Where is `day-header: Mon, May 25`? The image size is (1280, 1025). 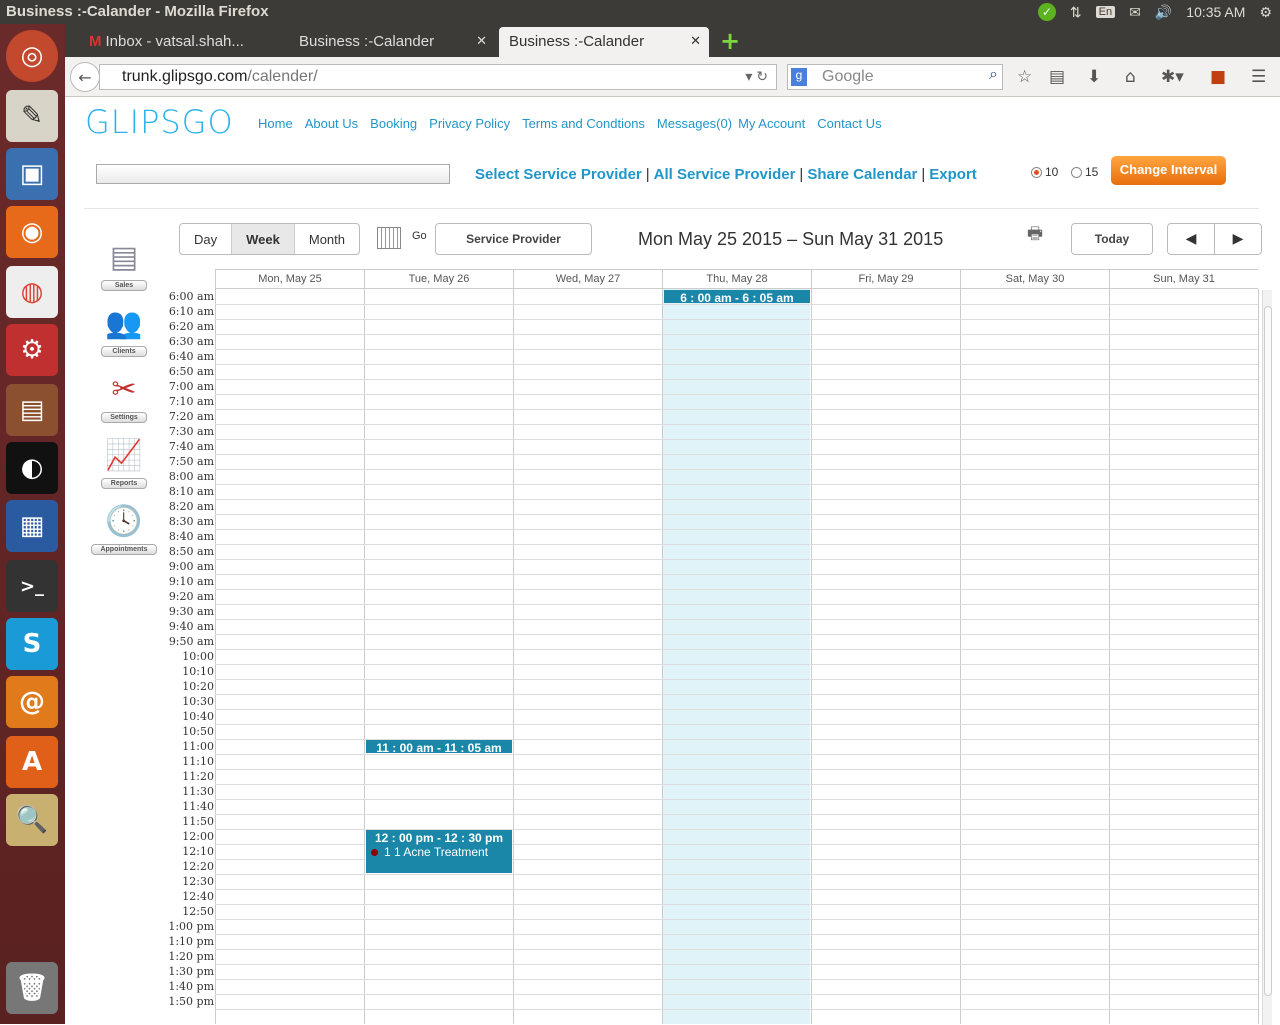
day-header: Mon, May 25 is located at coordinates (289, 279).